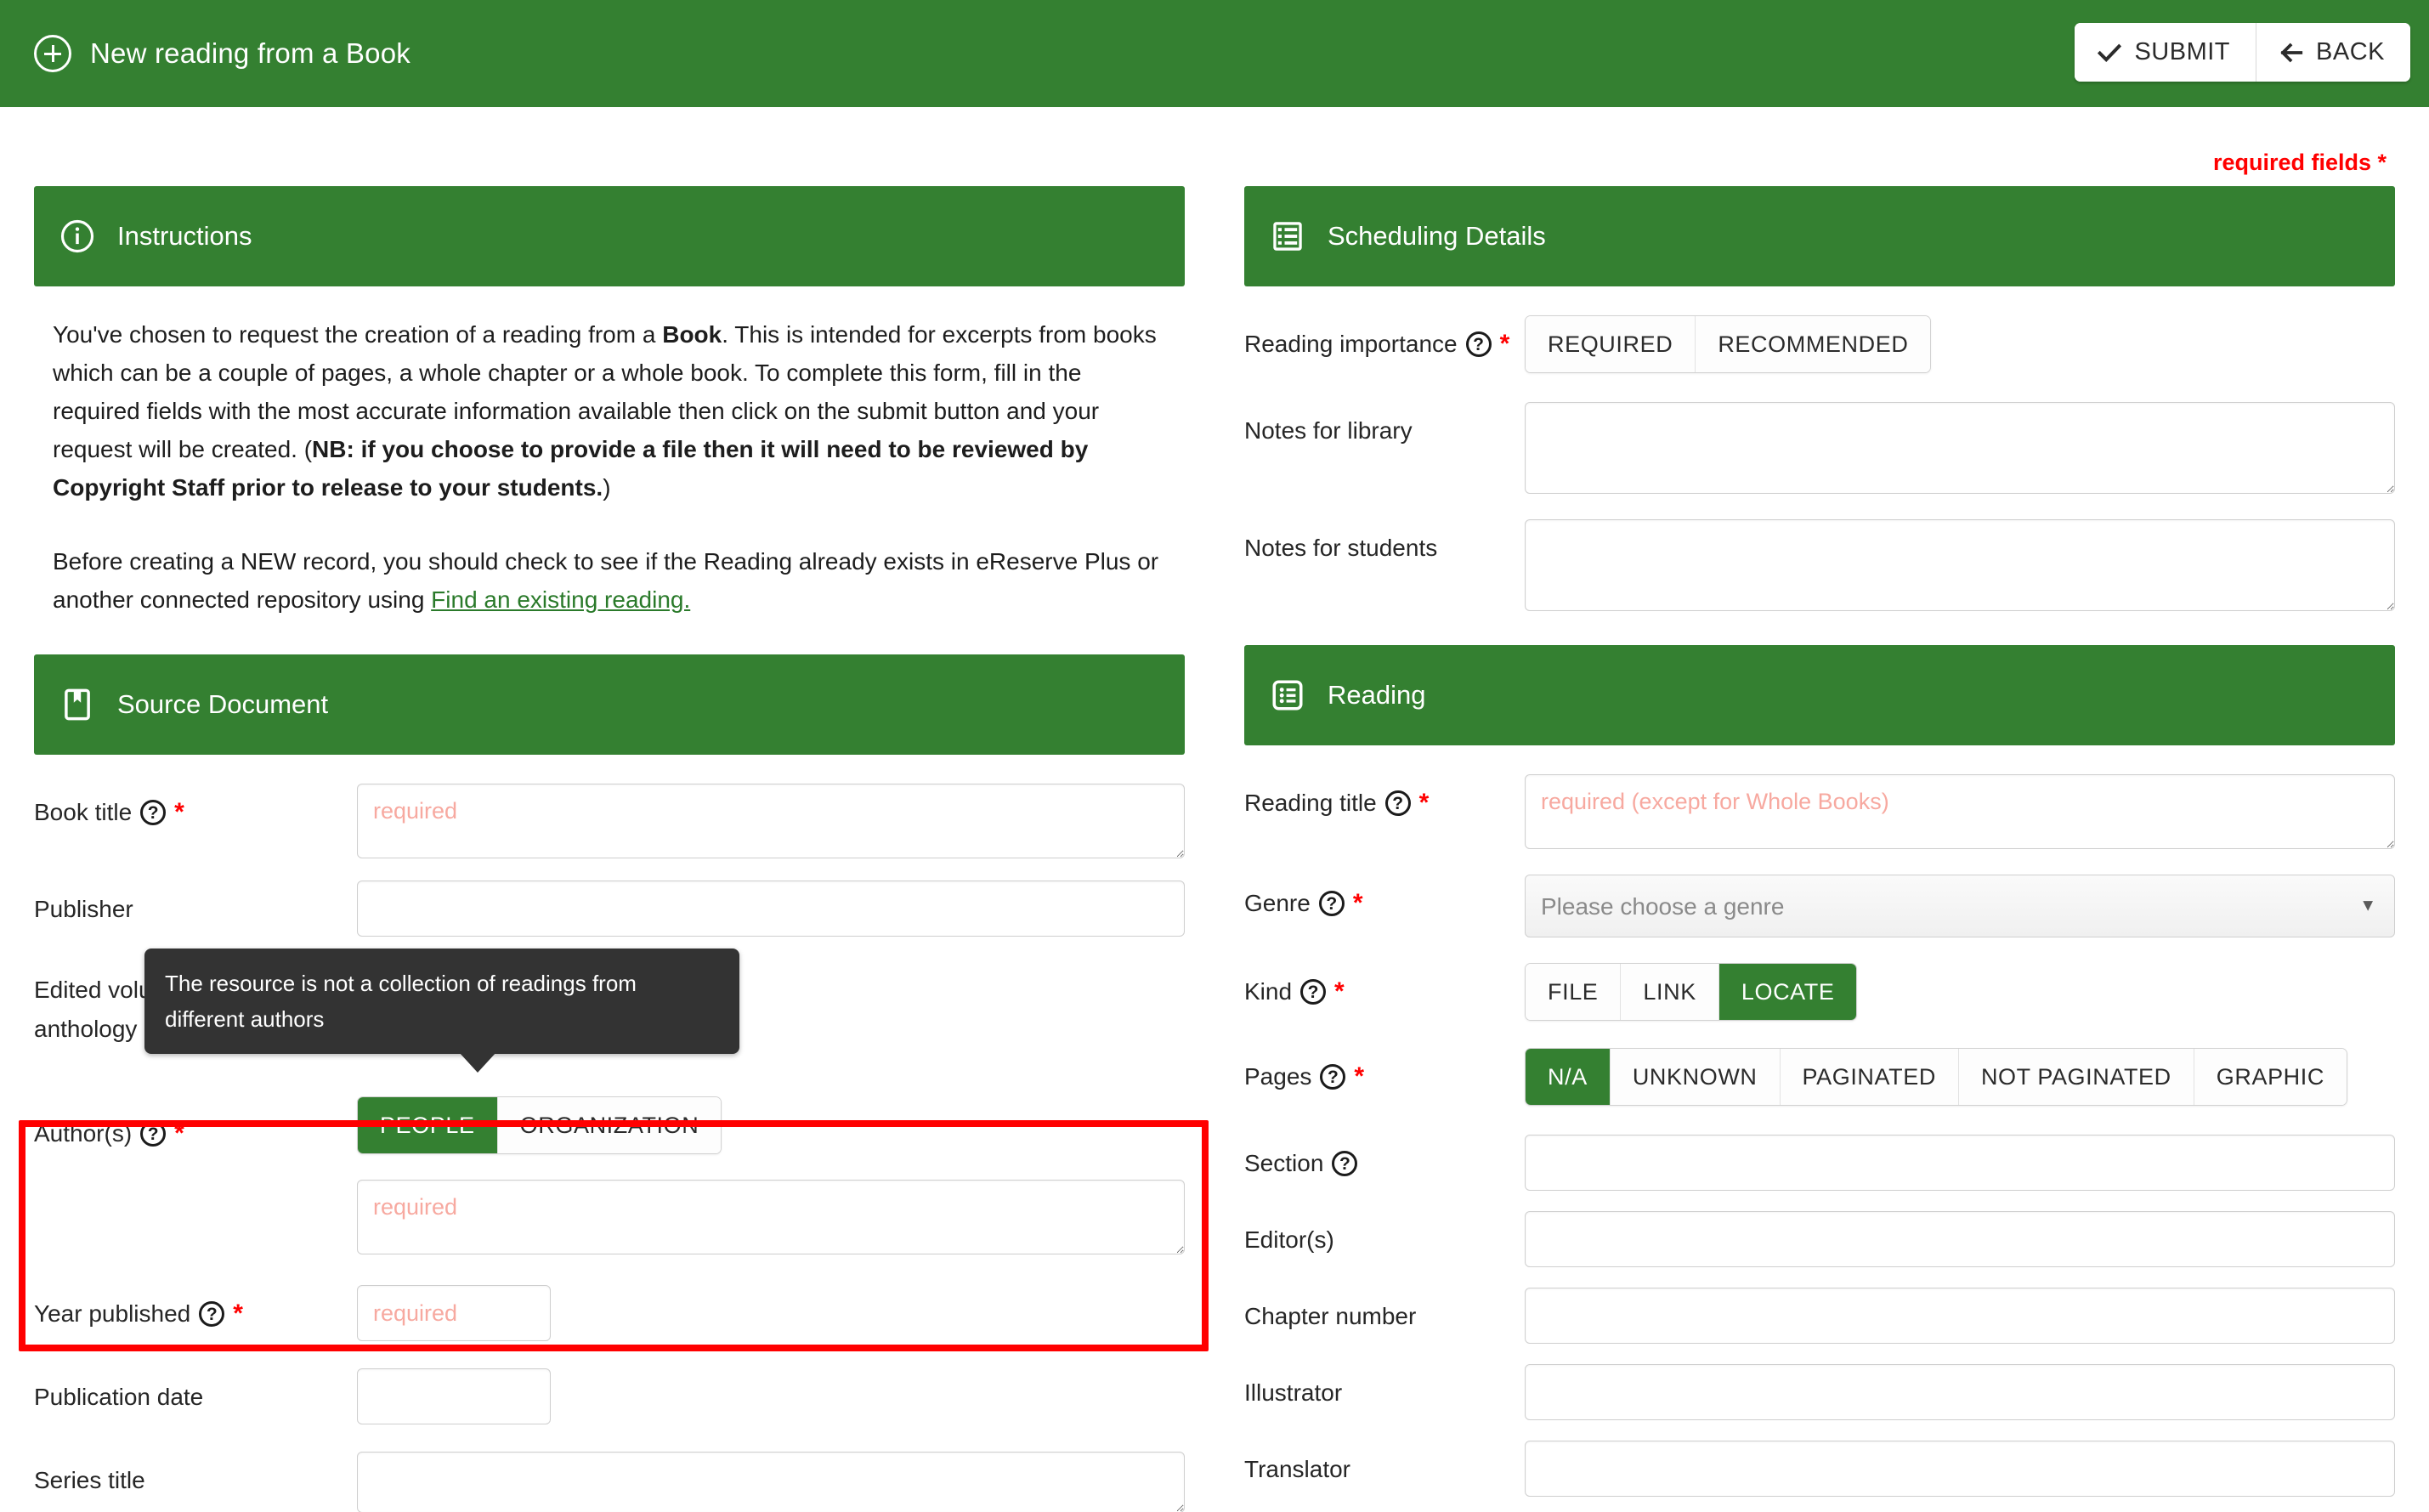 The width and height of the screenshot is (2429, 1512). I want to click on year-published-input, so click(454, 1313).